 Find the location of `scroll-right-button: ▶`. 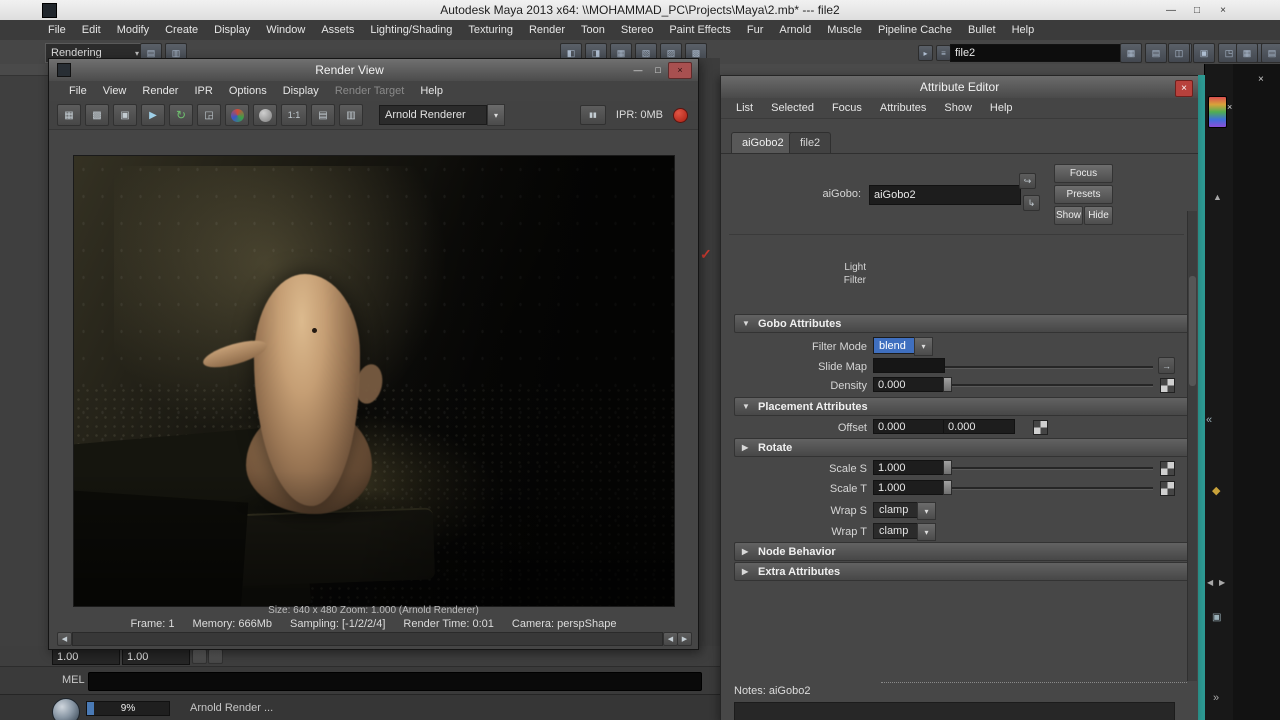

scroll-right-button: ▶ is located at coordinates (684, 639).